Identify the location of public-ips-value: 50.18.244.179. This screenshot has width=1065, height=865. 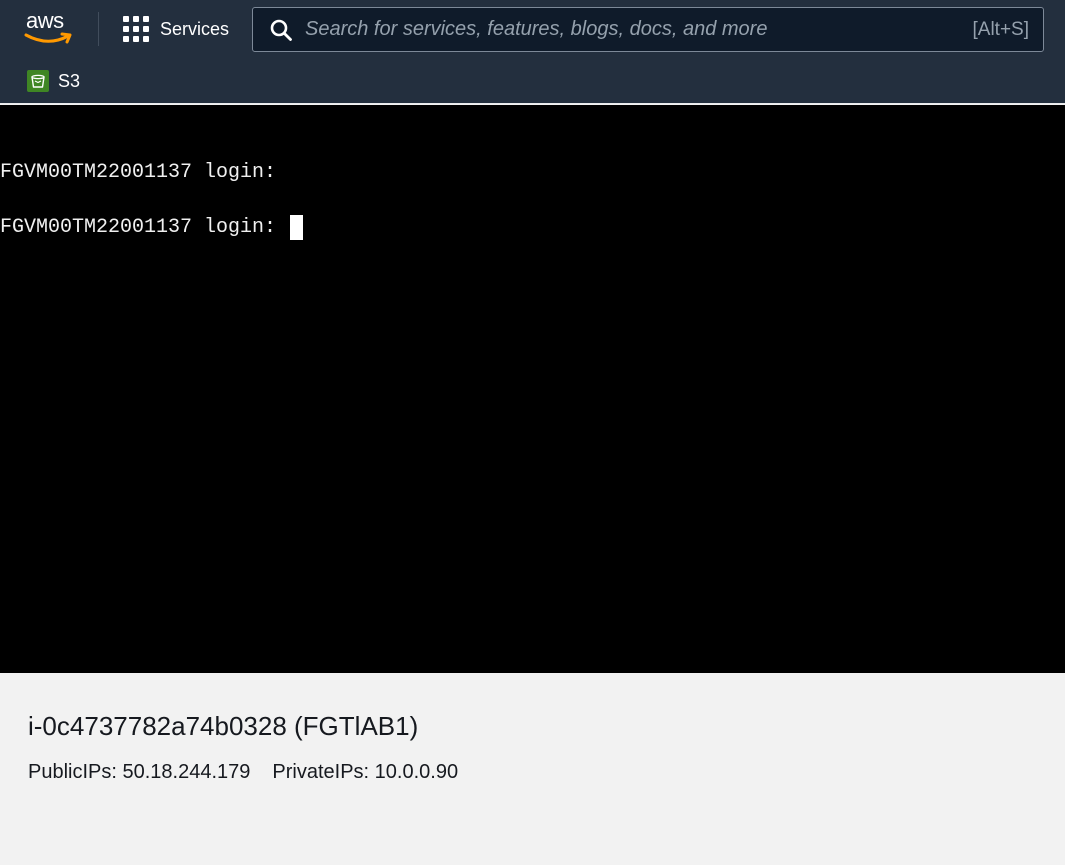
(186, 772).